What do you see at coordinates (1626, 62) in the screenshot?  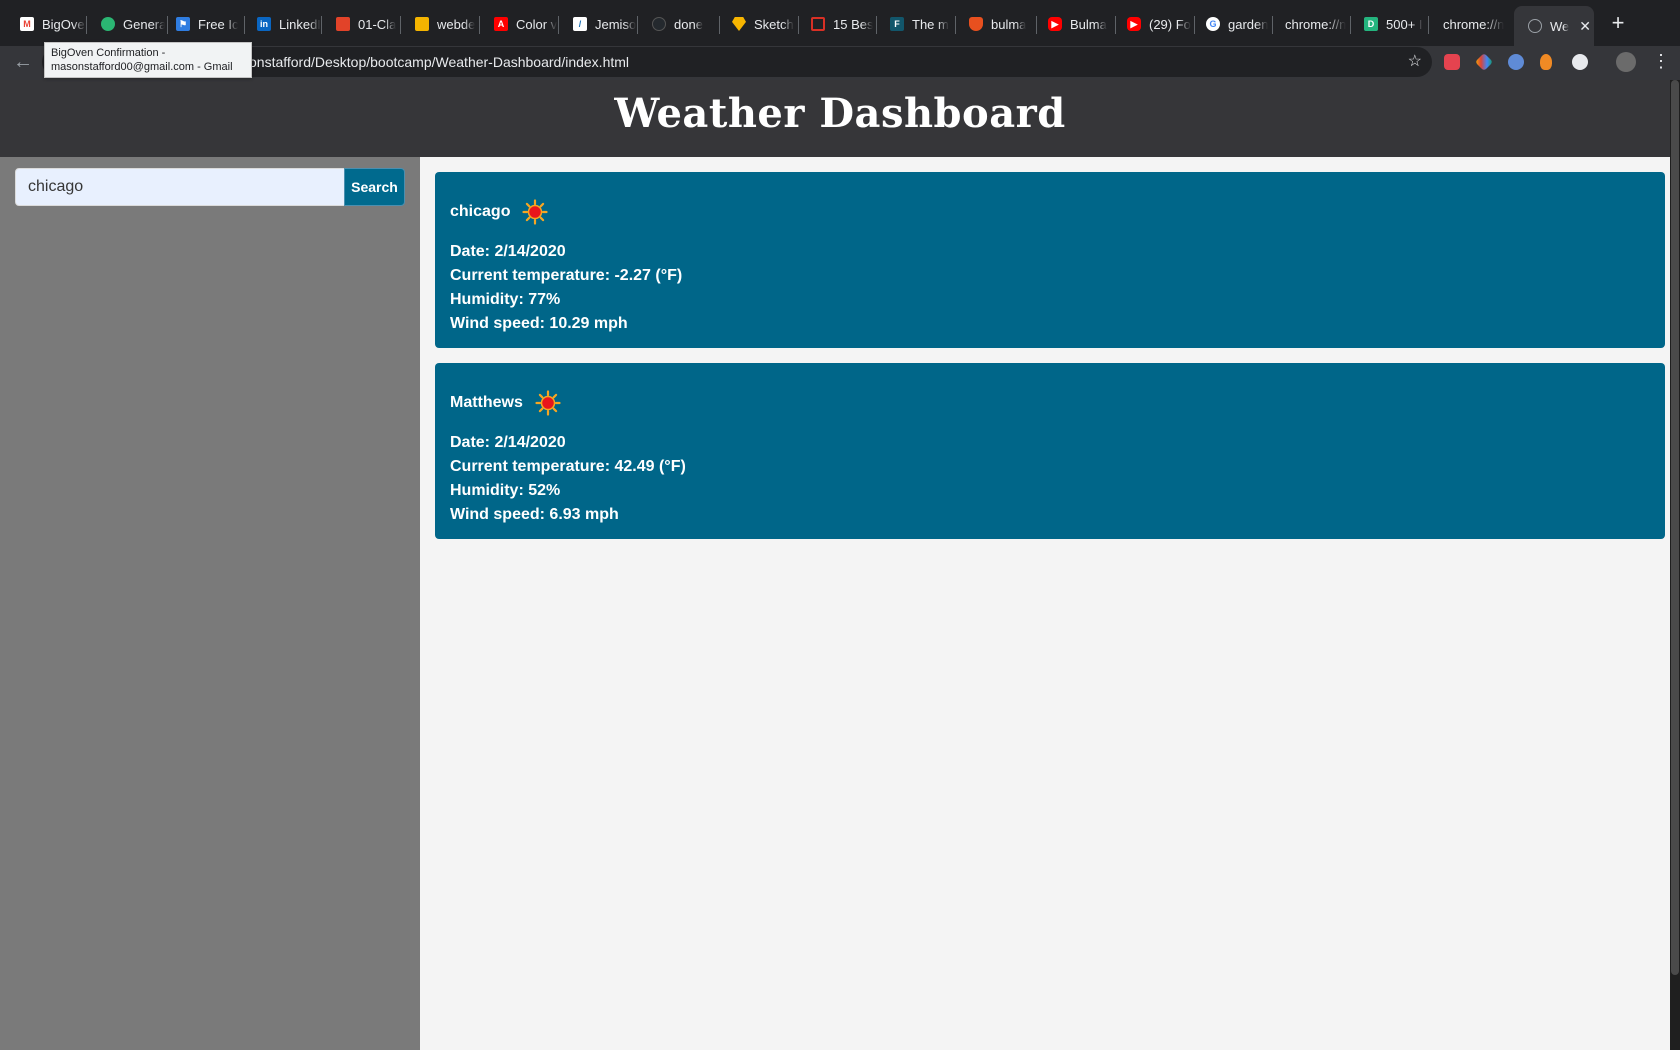 I see `avatar` at bounding box center [1626, 62].